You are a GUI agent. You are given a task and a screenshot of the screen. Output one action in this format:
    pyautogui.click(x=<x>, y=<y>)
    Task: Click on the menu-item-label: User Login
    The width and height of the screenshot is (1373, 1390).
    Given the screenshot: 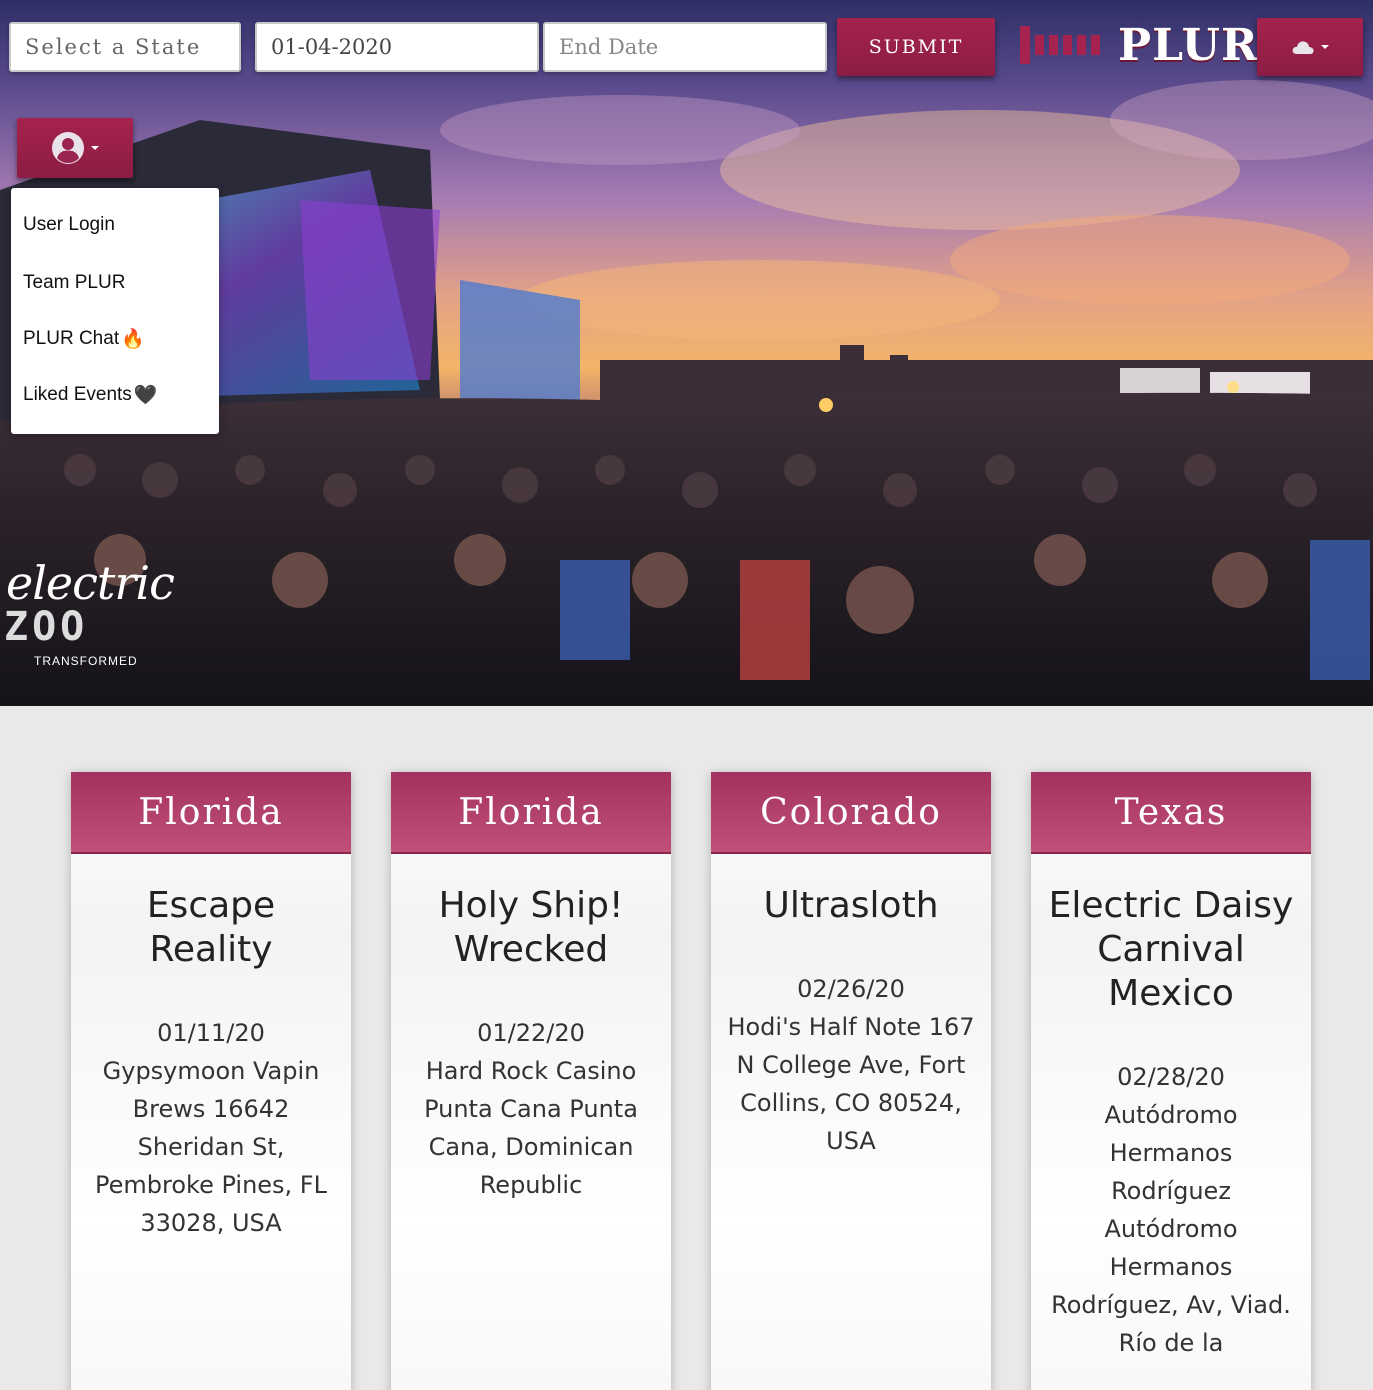 What is the action you would take?
    pyautogui.click(x=69, y=224)
    